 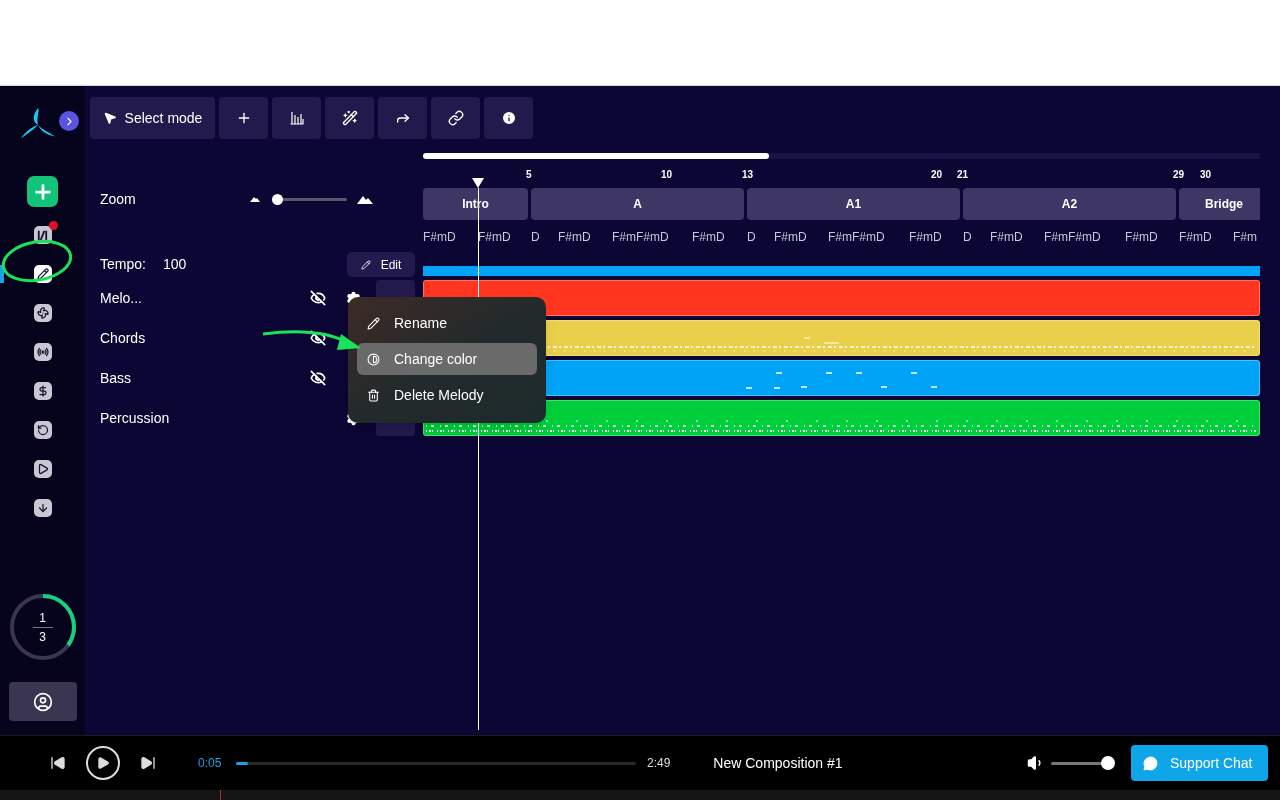 What do you see at coordinates (1219, 204) in the screenshot?
I see `section-block: Bridge` at bounding box center [1219, 204].